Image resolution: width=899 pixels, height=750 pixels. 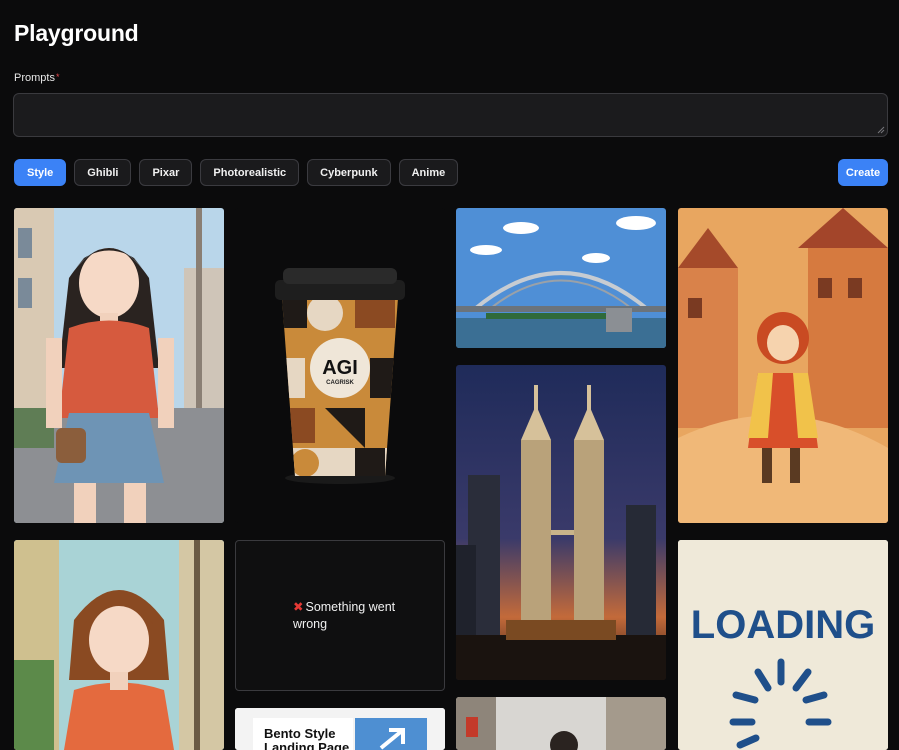 I want to click on gallery-image-bento: Bento Style Landing Page, so click(x=340, y=729).